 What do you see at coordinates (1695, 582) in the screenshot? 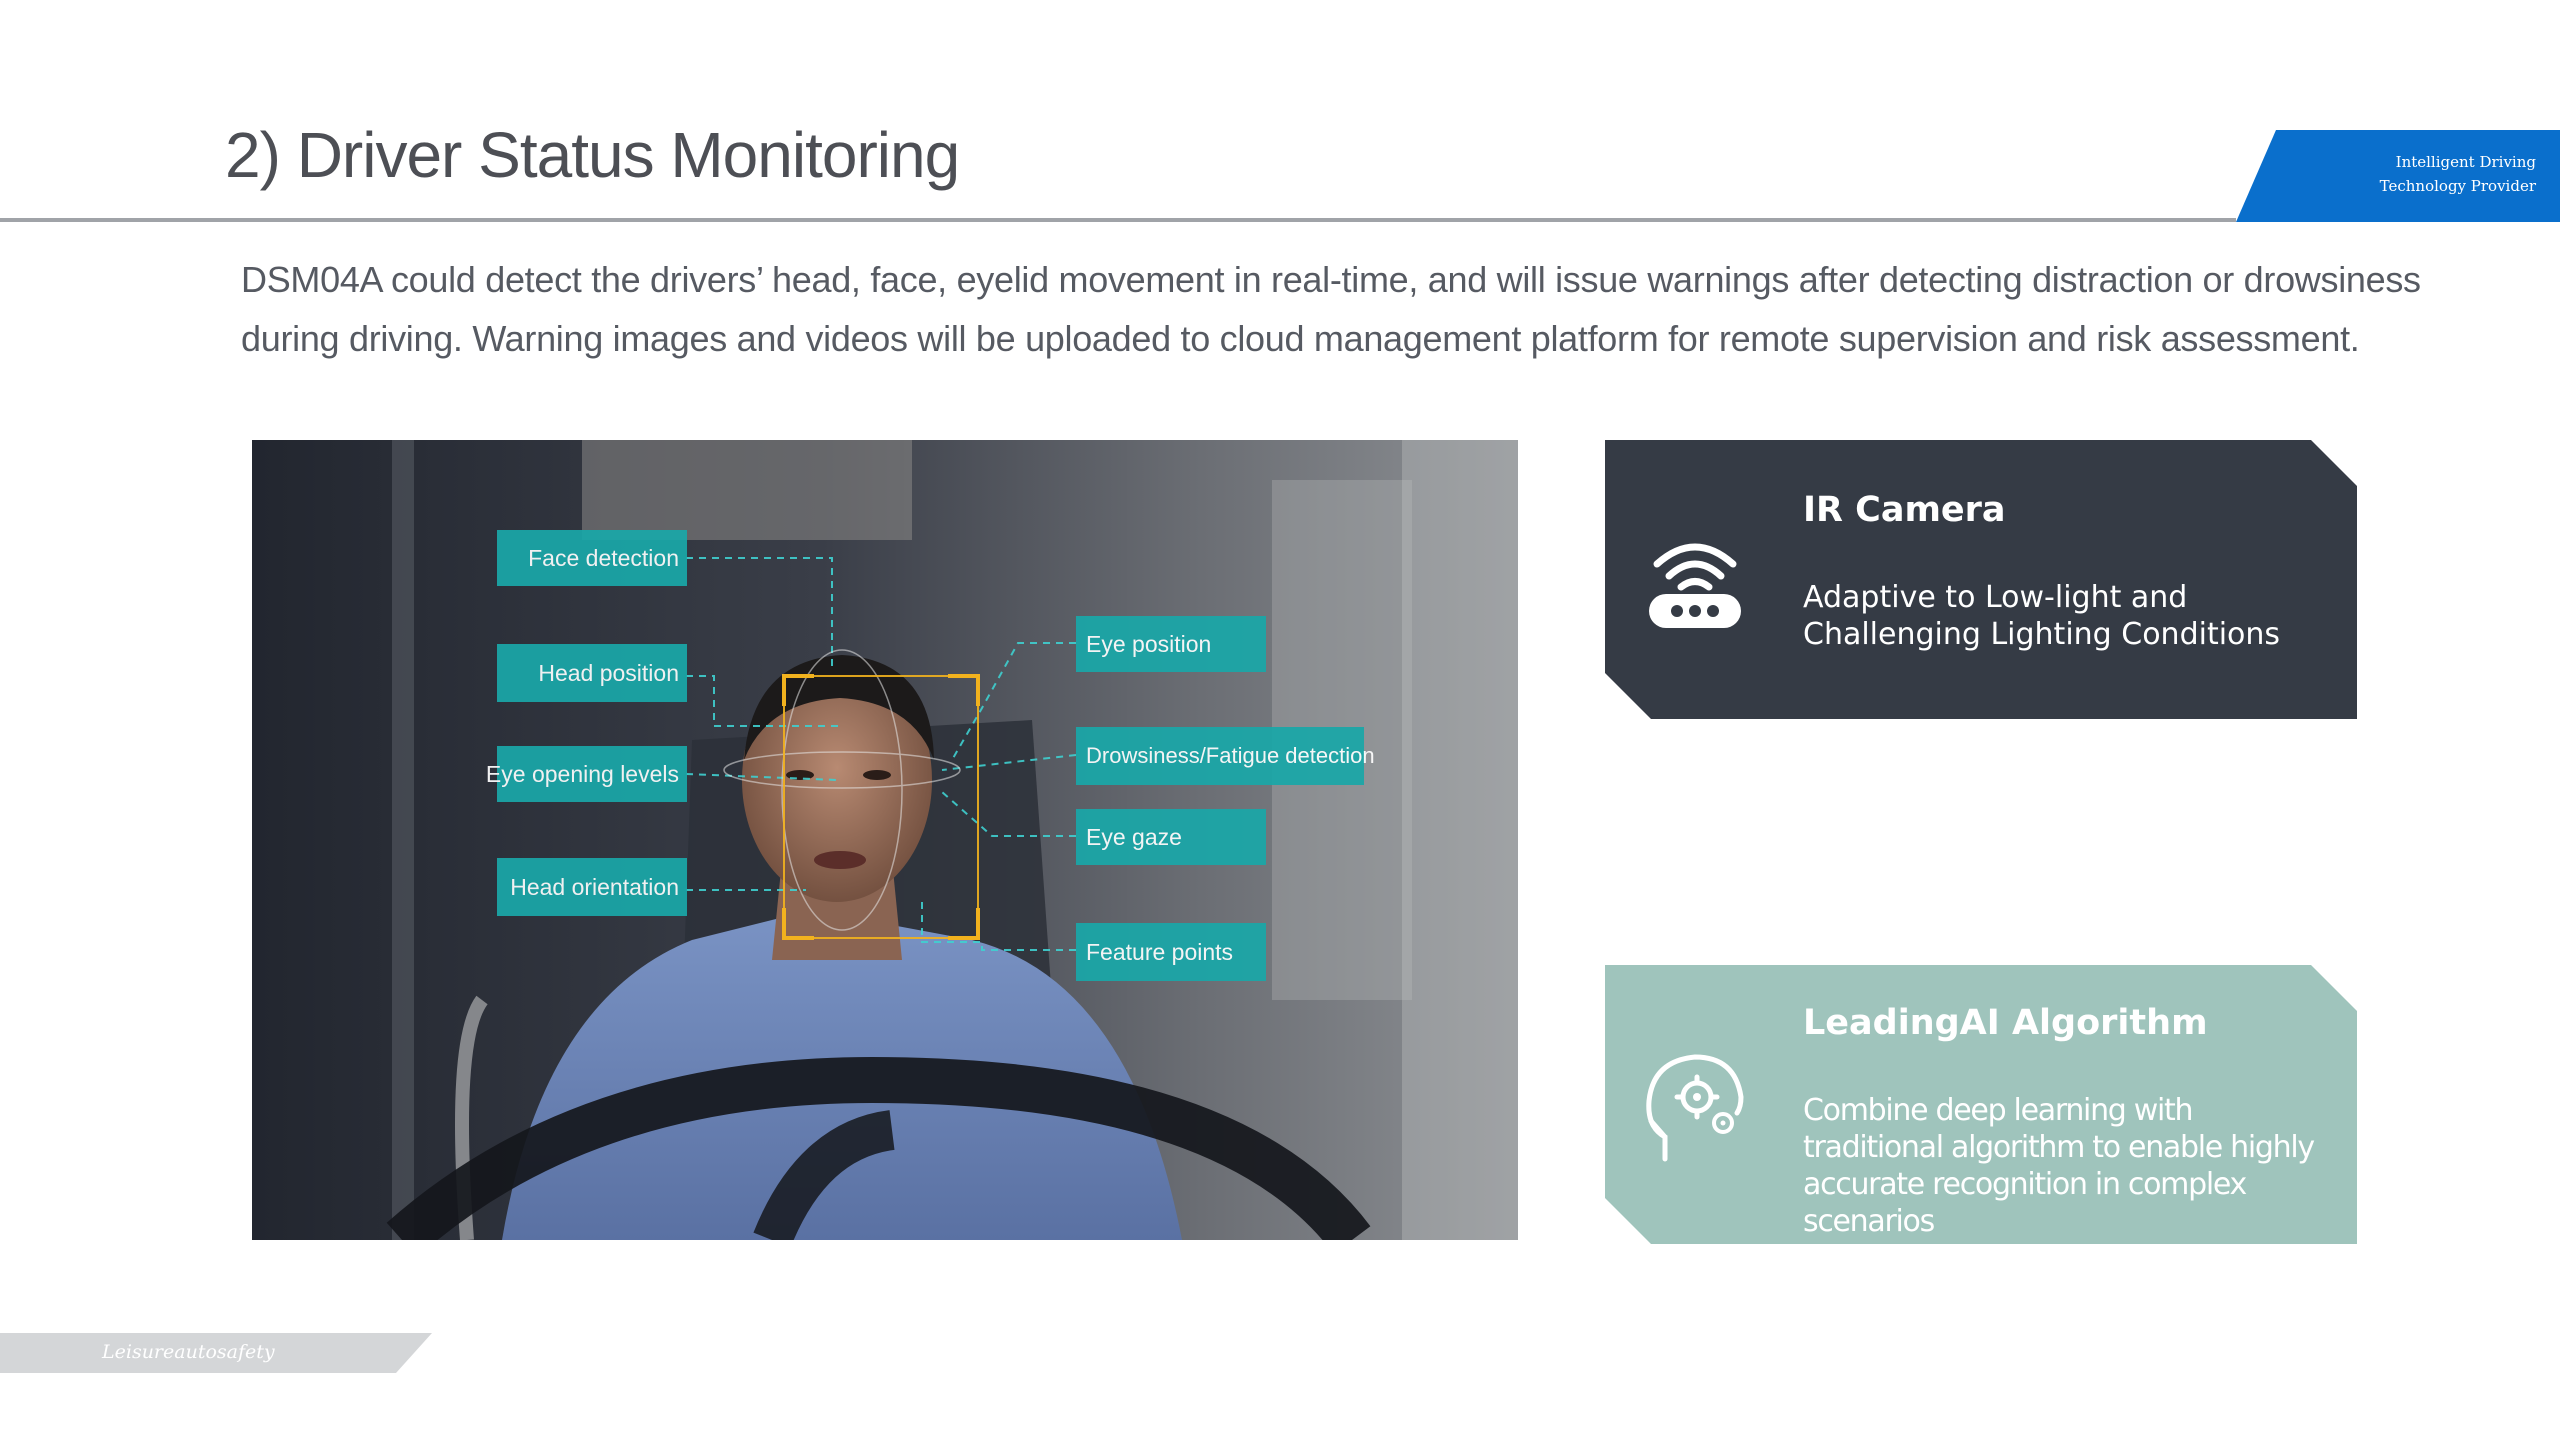
I see `wifi-camera-icon` at bounding box center [1695, 582].